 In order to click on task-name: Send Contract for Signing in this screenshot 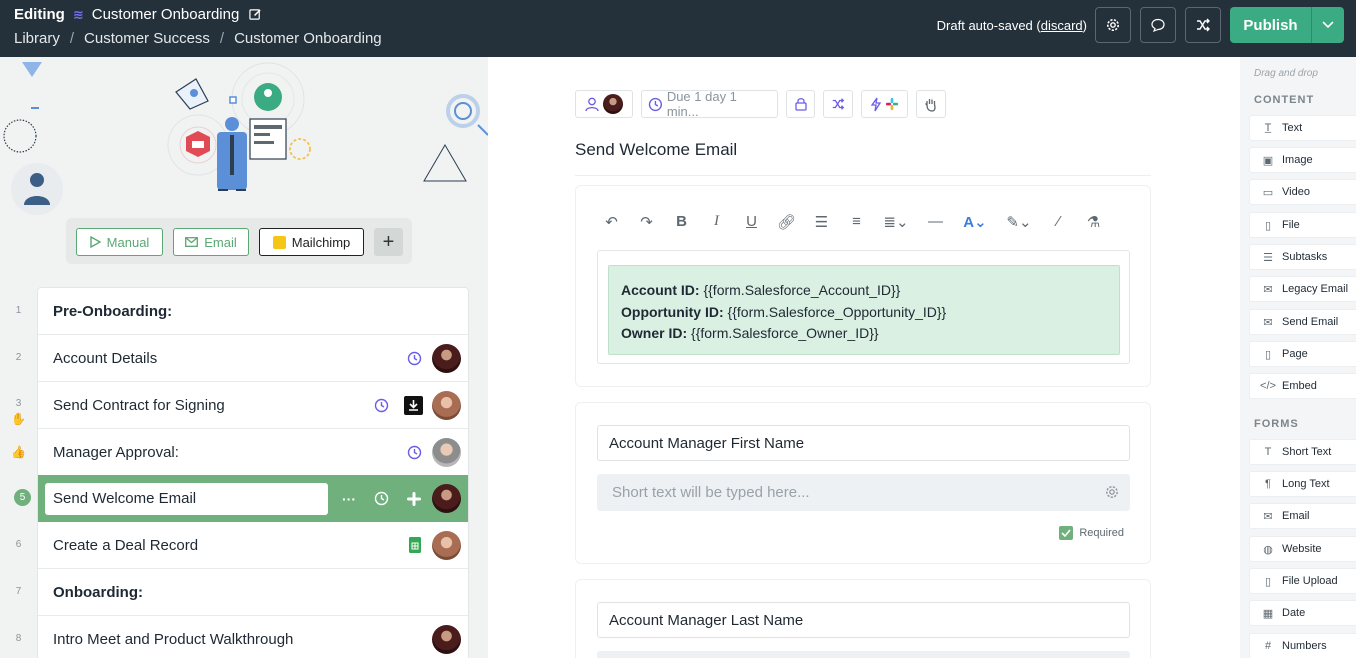, I will do `click(139, 405)`.